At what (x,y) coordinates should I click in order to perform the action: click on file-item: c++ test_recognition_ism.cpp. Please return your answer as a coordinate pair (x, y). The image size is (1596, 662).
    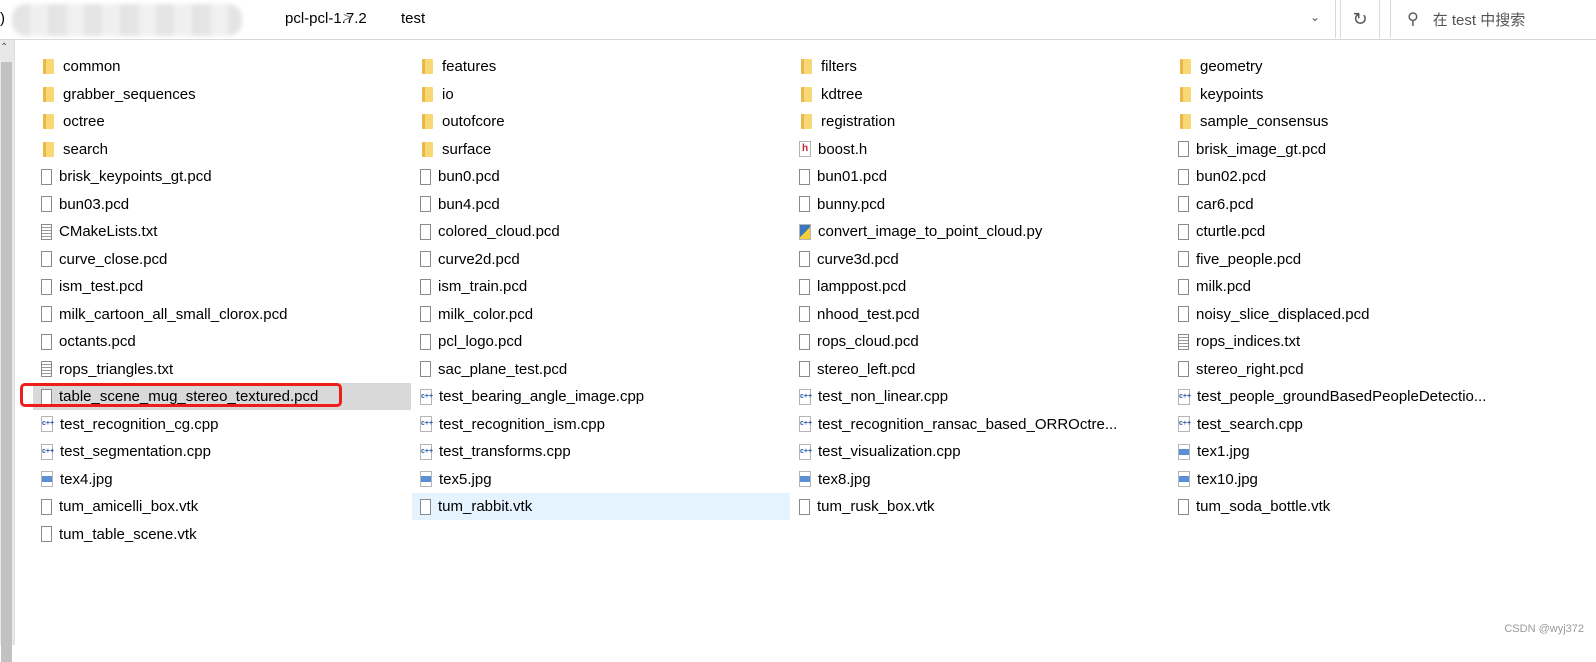
    Looking at the image, I should click on (601, 424).